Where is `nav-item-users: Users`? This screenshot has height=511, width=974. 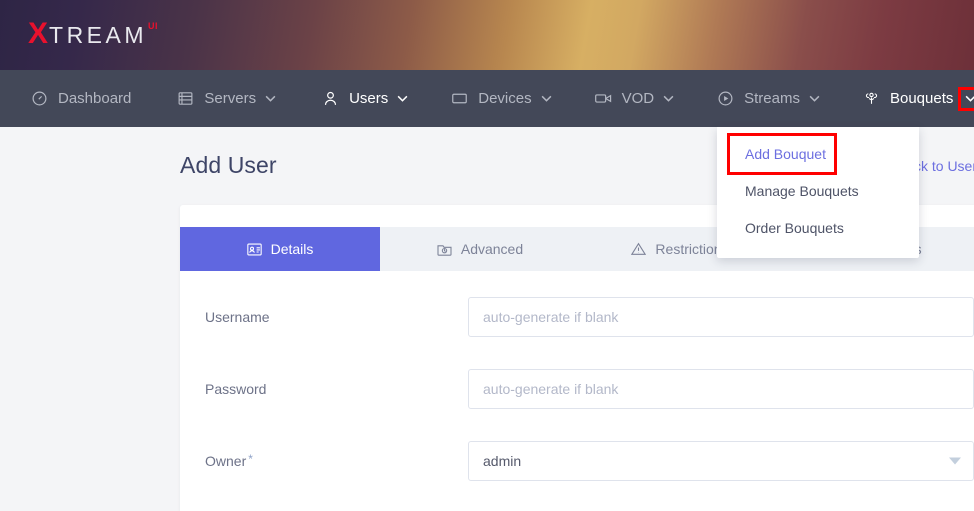
nav-item-users: Users is located at coordinates (364, 103).